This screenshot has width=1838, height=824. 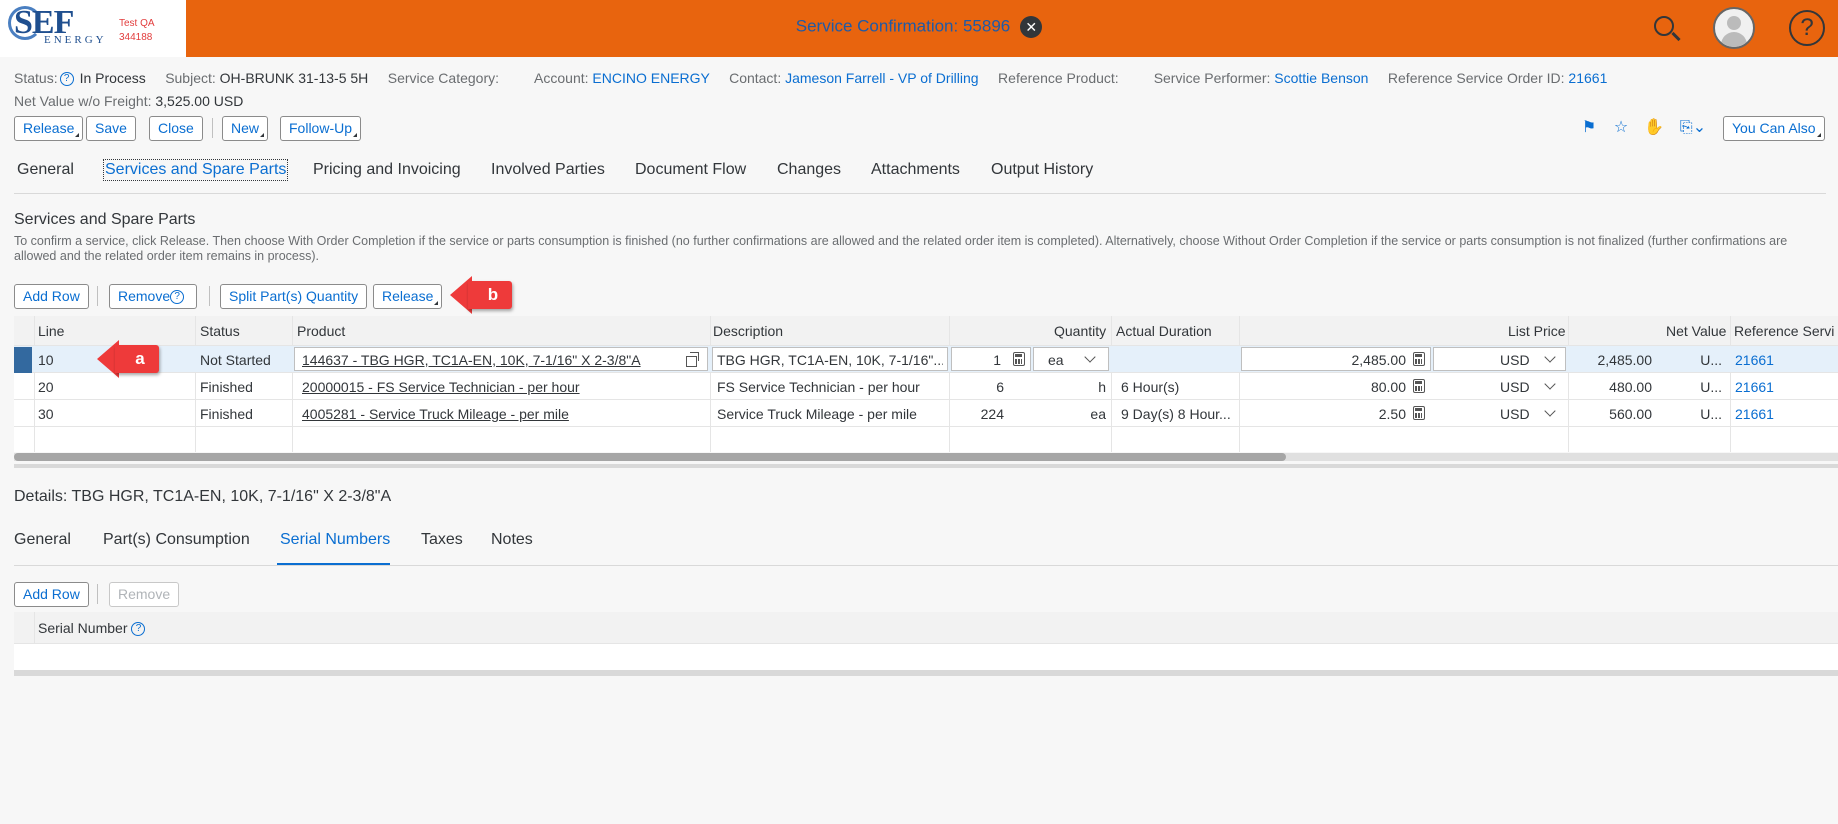 What do you see at coordinates (321, 331) in the screenshot?
I see `col-product: Product` at bounding box center [321, 331].